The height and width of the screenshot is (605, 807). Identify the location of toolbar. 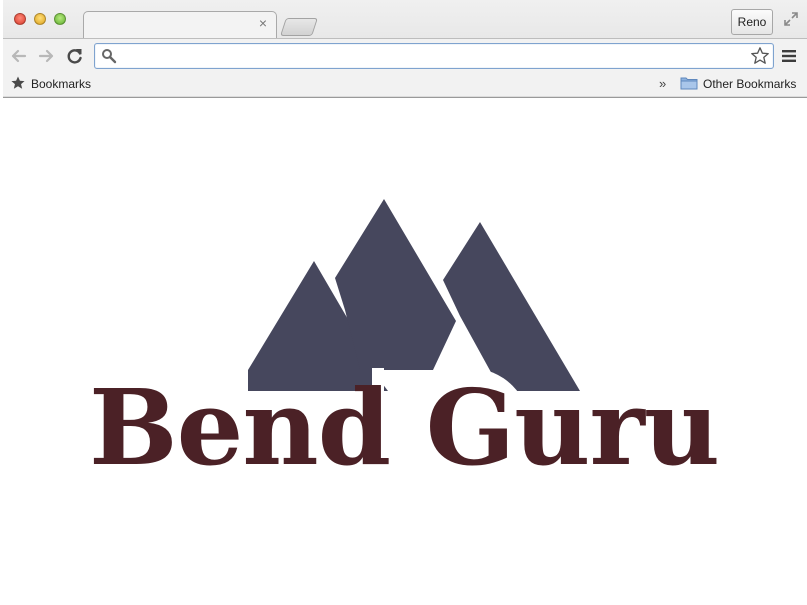
(405, 55).